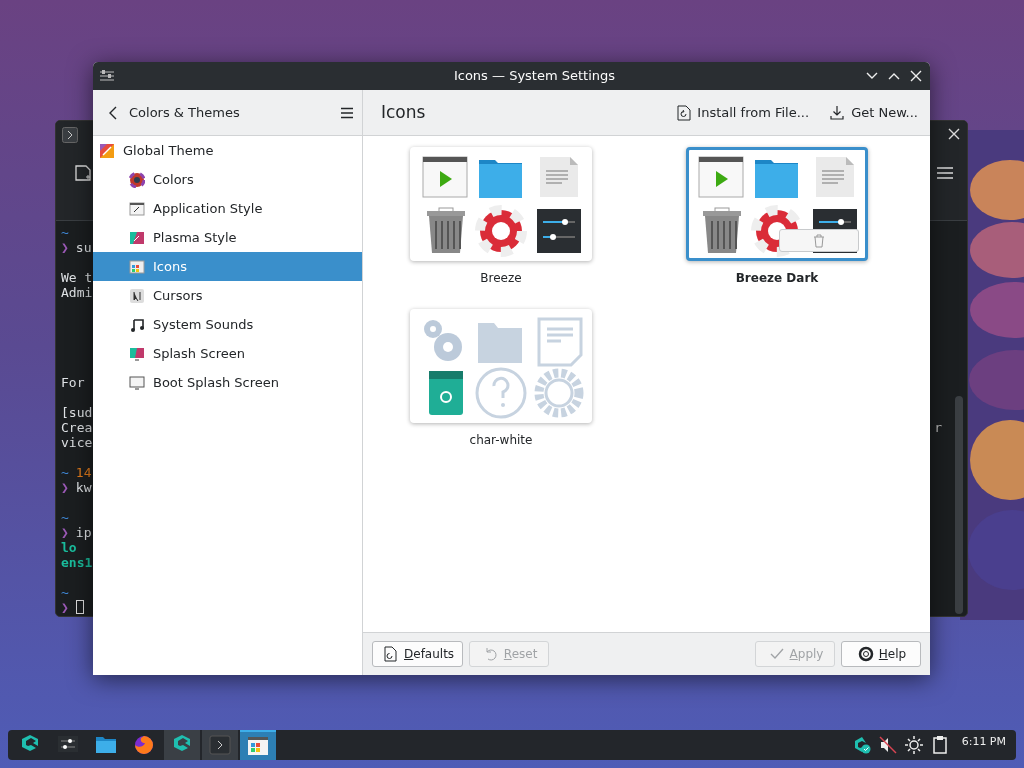  Describe the element at coordinates (887, 745) in the screenshot. I see `muted-speaker-icon` at that location.